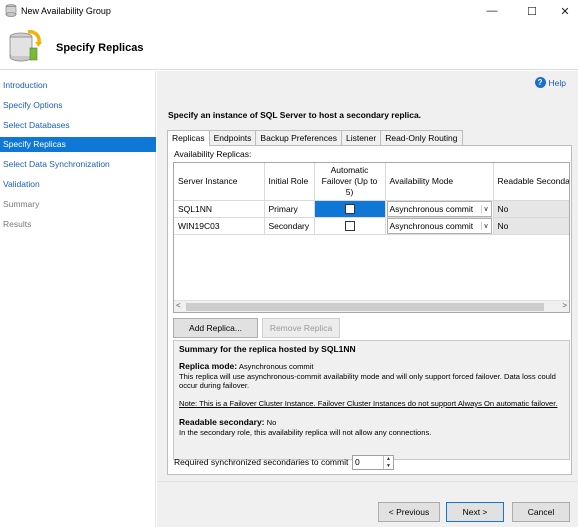 The height and width of the screenshot is (527, 578). I want to click on column-header-availability-mode: Availability Mode, so click(439, 182).